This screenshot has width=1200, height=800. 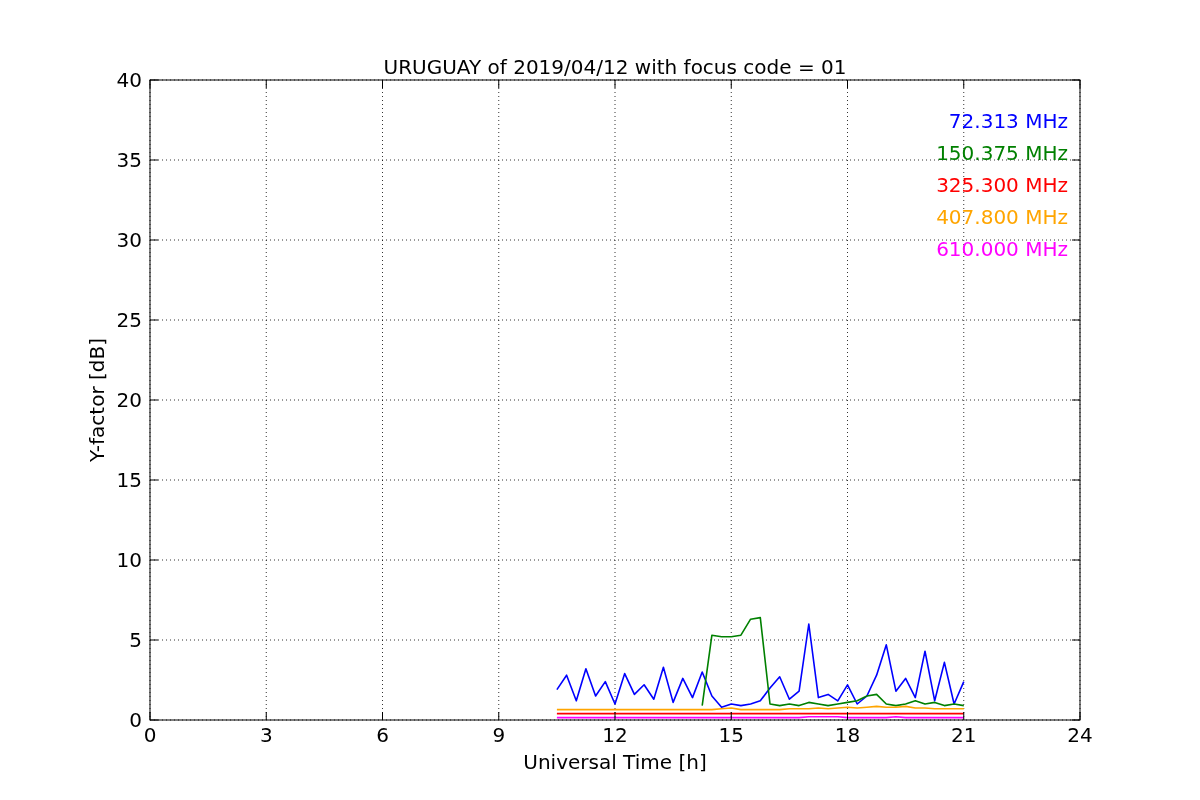 I want to click on x-tick-label: 12, so click(x=615, y=735).